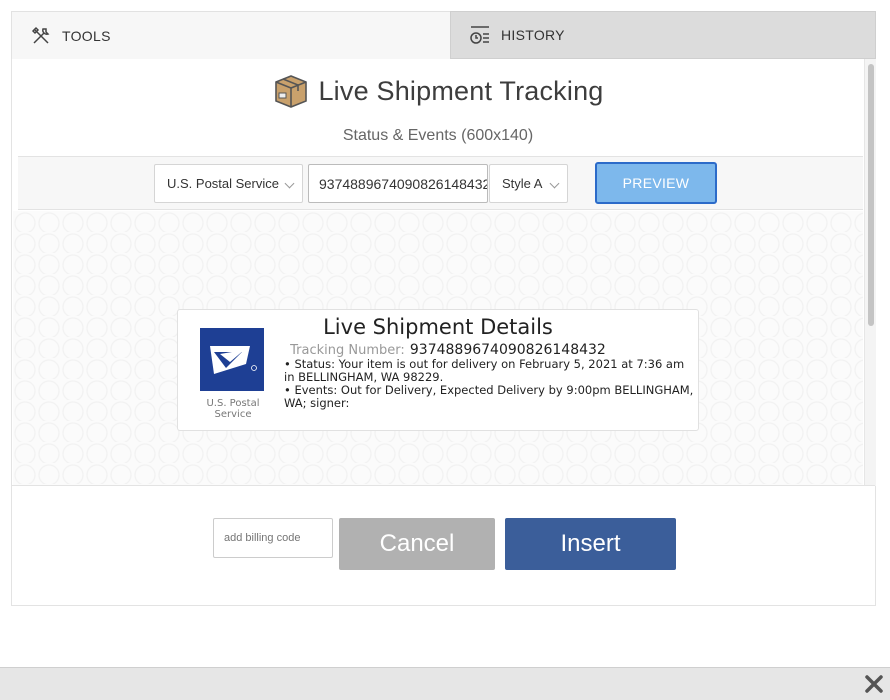 The image size is (890, 700). What do you see at coordinates (347, 350) in the screenshot?
I see `tracking-label: Tracking Number:` at bounding box center [347, 350].